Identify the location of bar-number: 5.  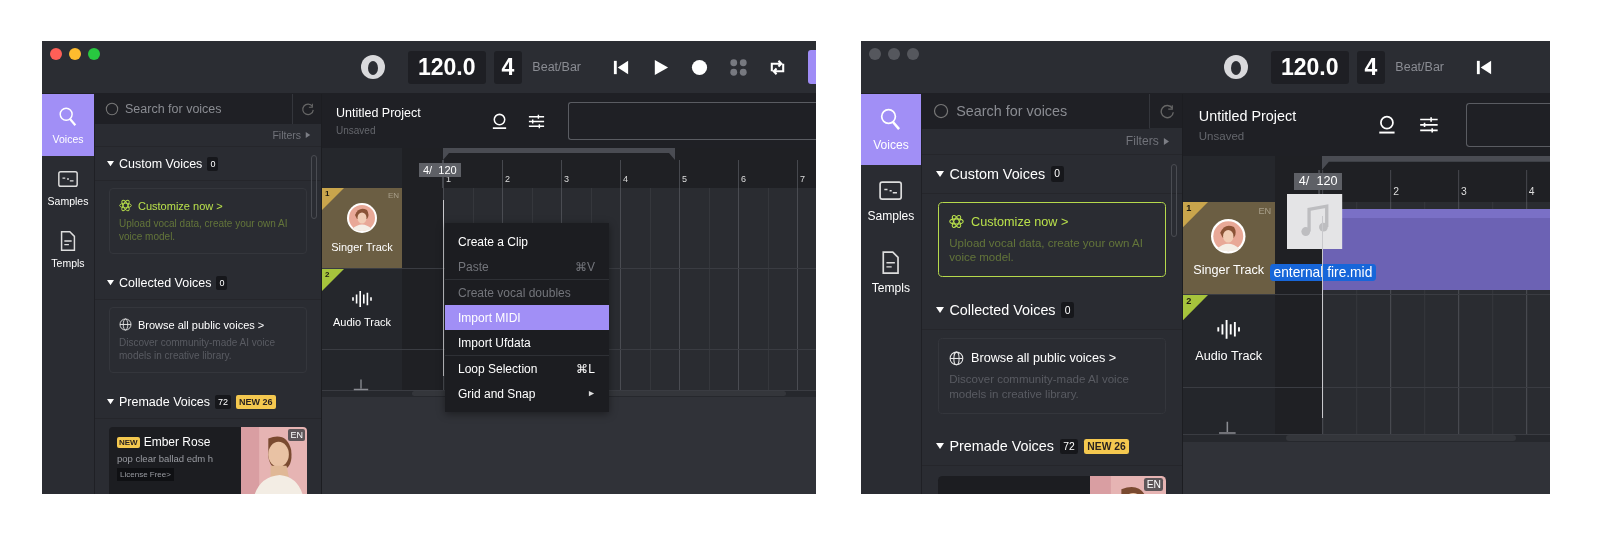
(684, 179).